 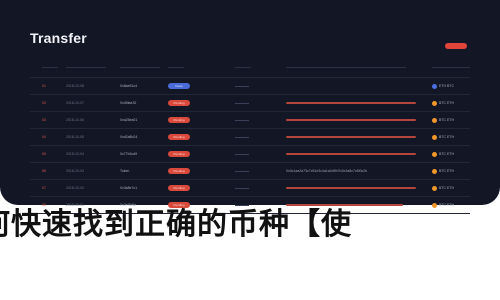 I want to click on table-row: 07 2018-10-02 0x3a8e7c1 Pending BTC ETH, so click(x=250, y=188).